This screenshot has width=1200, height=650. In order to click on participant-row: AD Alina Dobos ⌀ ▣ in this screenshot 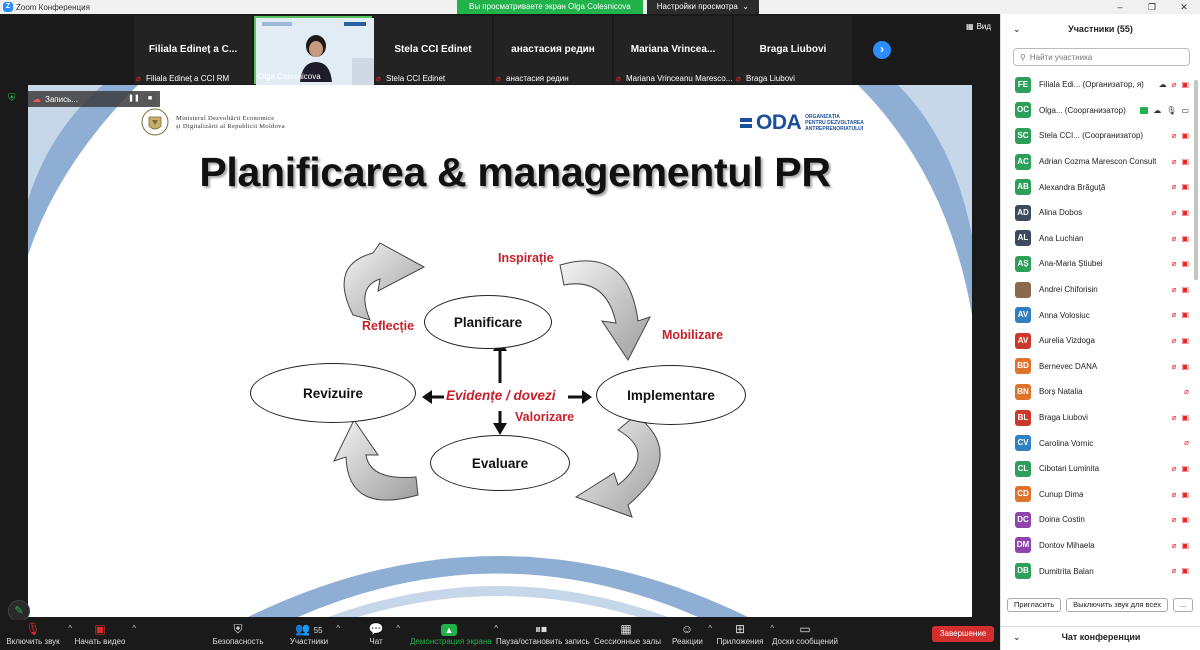, I will do `click(1097, 213)`.